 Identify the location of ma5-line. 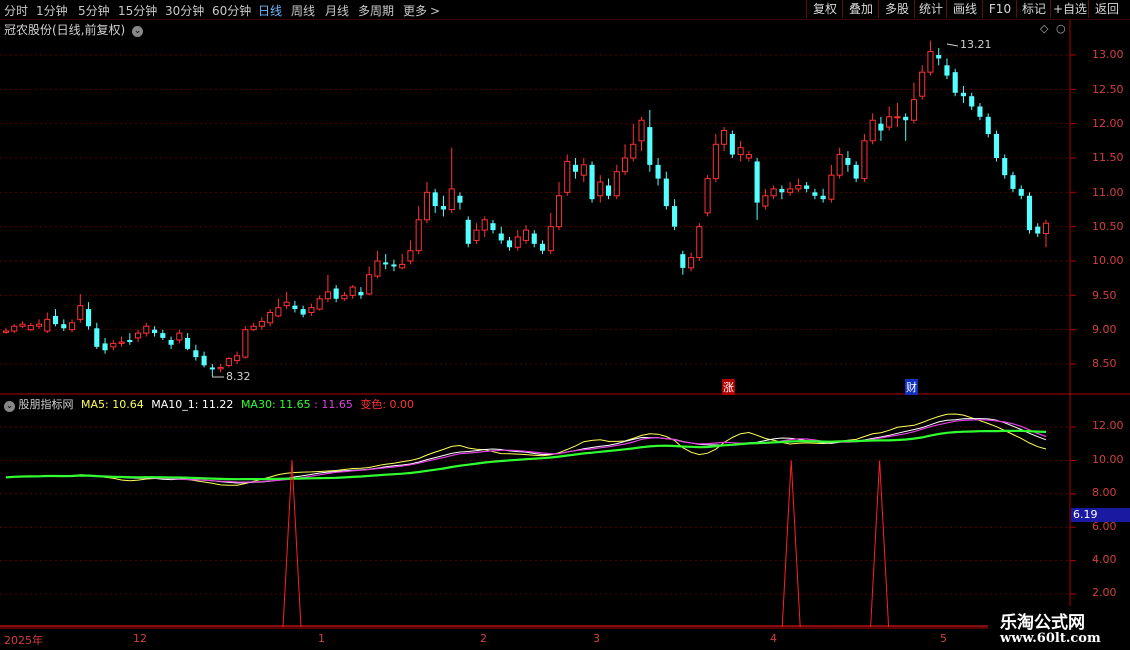
(526, 449).